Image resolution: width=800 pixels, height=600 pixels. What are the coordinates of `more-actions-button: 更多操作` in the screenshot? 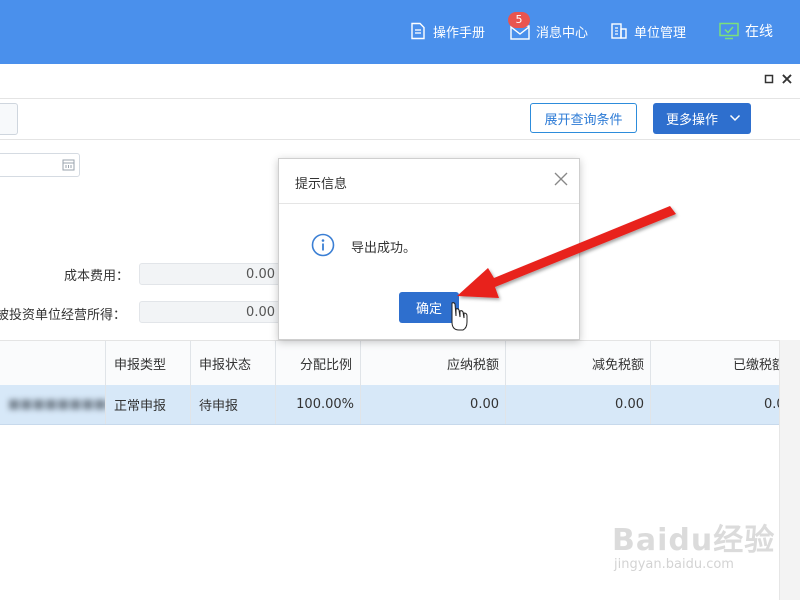 It's located at (702, 118).